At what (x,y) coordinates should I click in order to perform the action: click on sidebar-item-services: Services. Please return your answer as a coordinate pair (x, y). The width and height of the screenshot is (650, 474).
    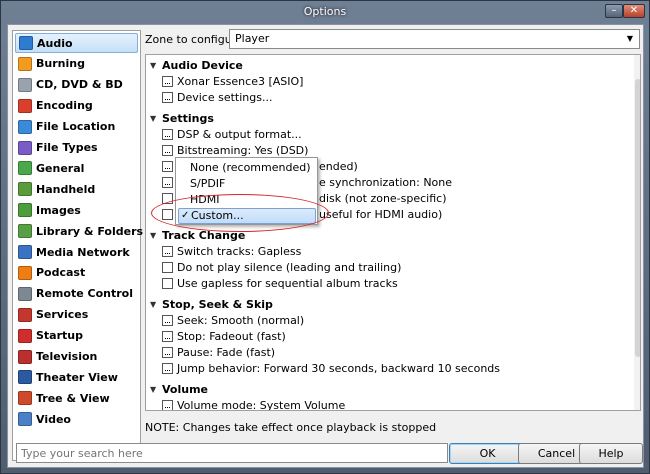
    Looking at the image, I should click on (76, 315).